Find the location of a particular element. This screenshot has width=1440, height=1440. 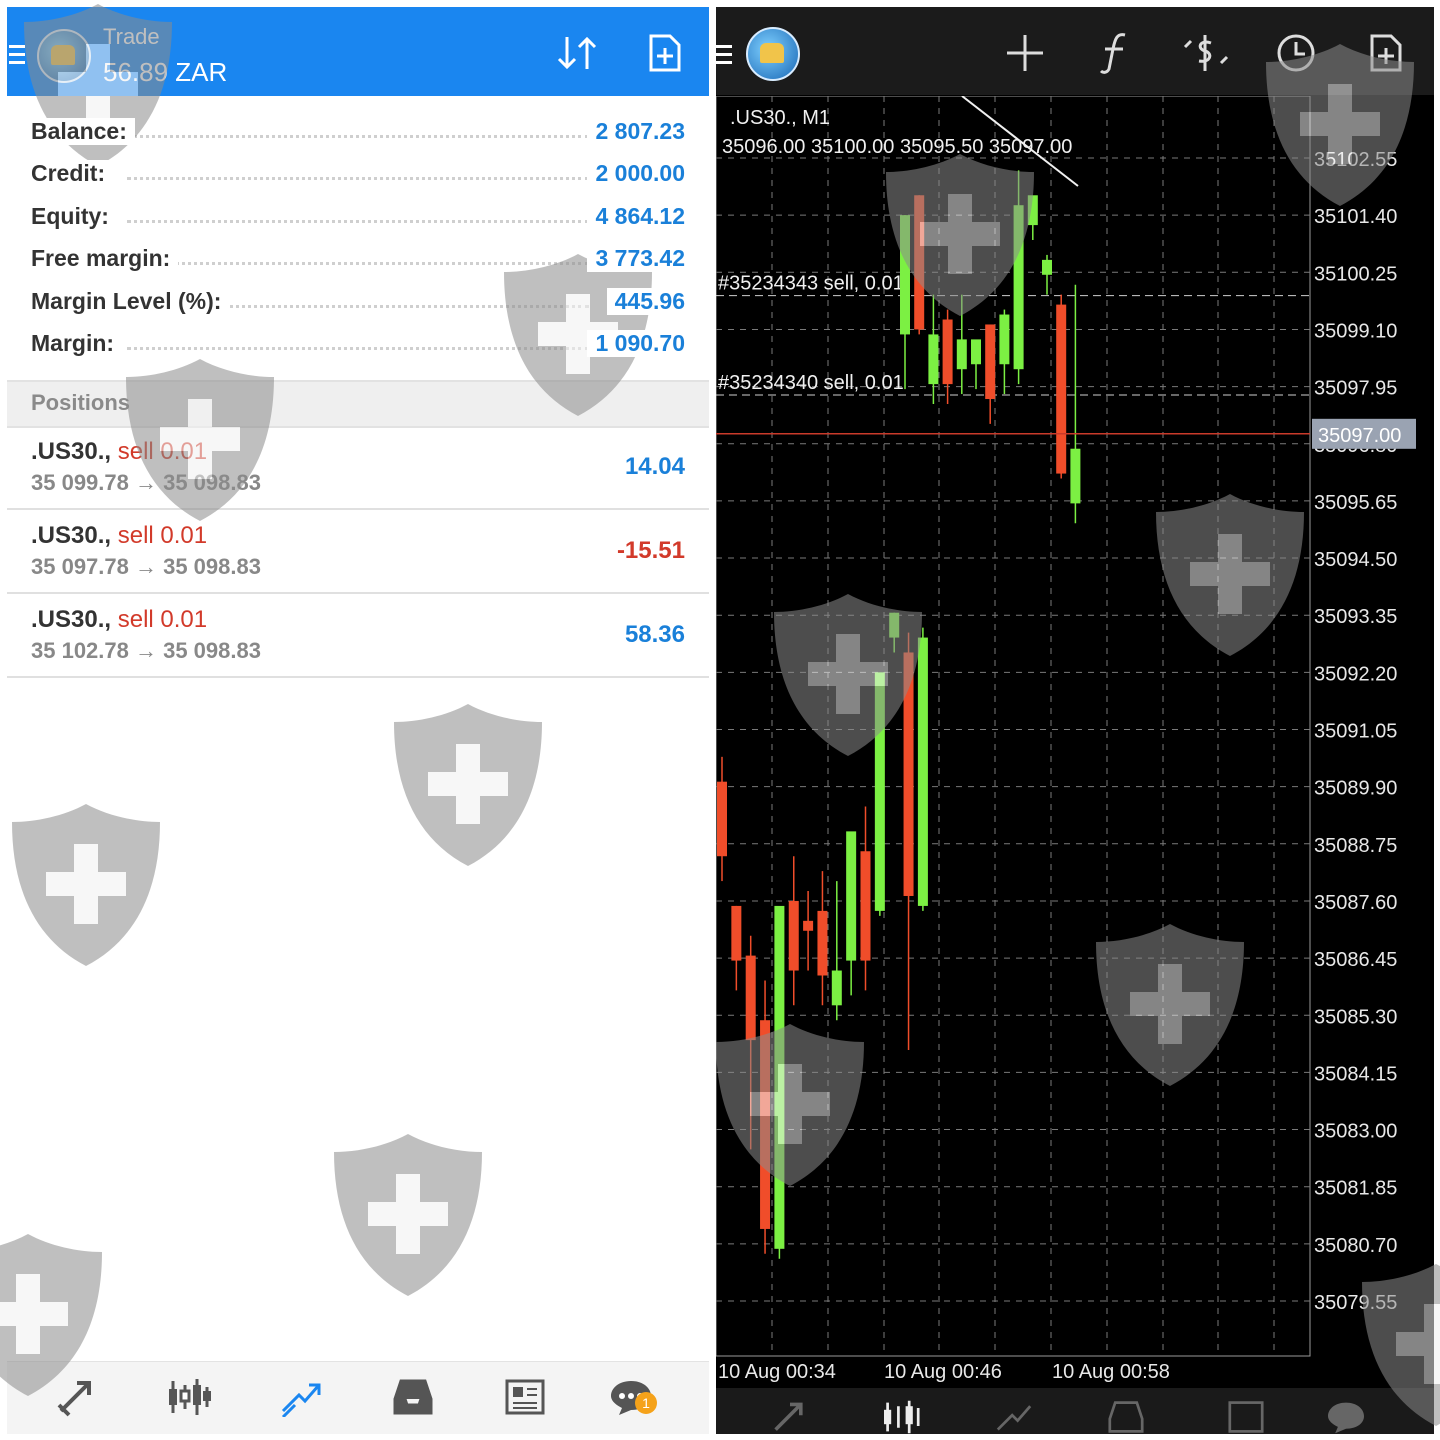

crosshair-icon is located at coordinates (1025, 53).